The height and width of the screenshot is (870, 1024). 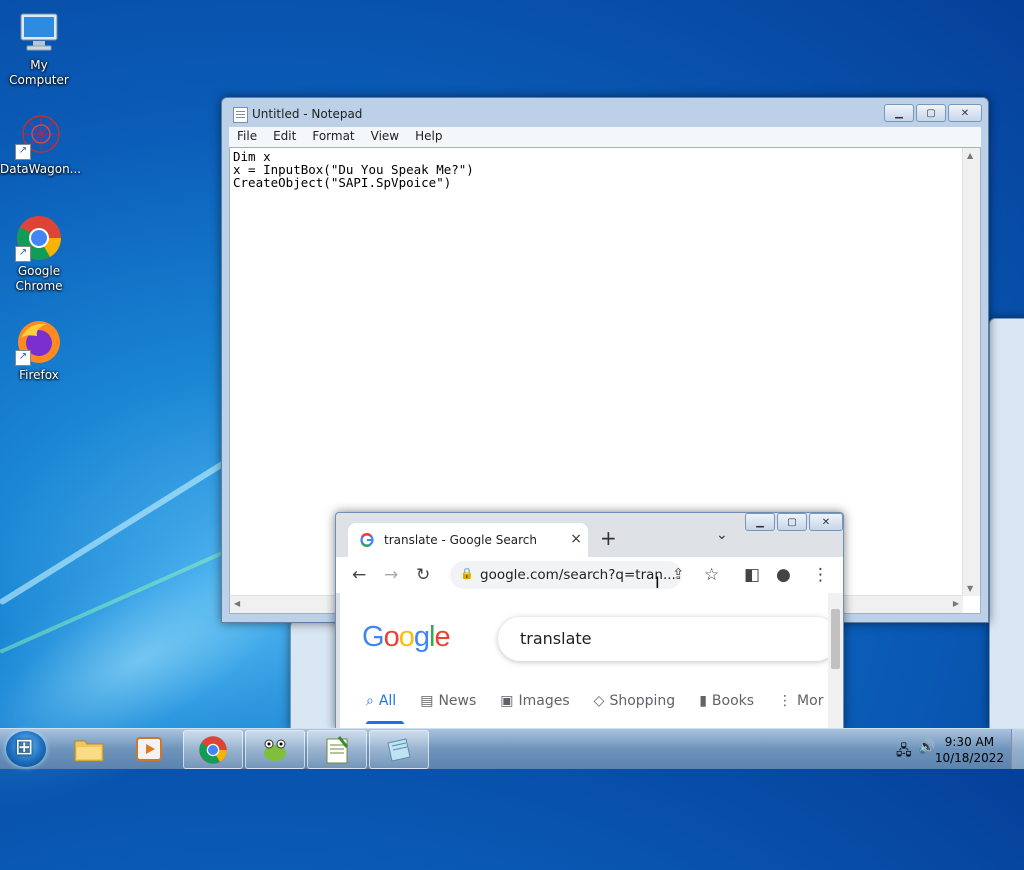 I want to click on active-tab-indicator, so click(x=385, y=722).